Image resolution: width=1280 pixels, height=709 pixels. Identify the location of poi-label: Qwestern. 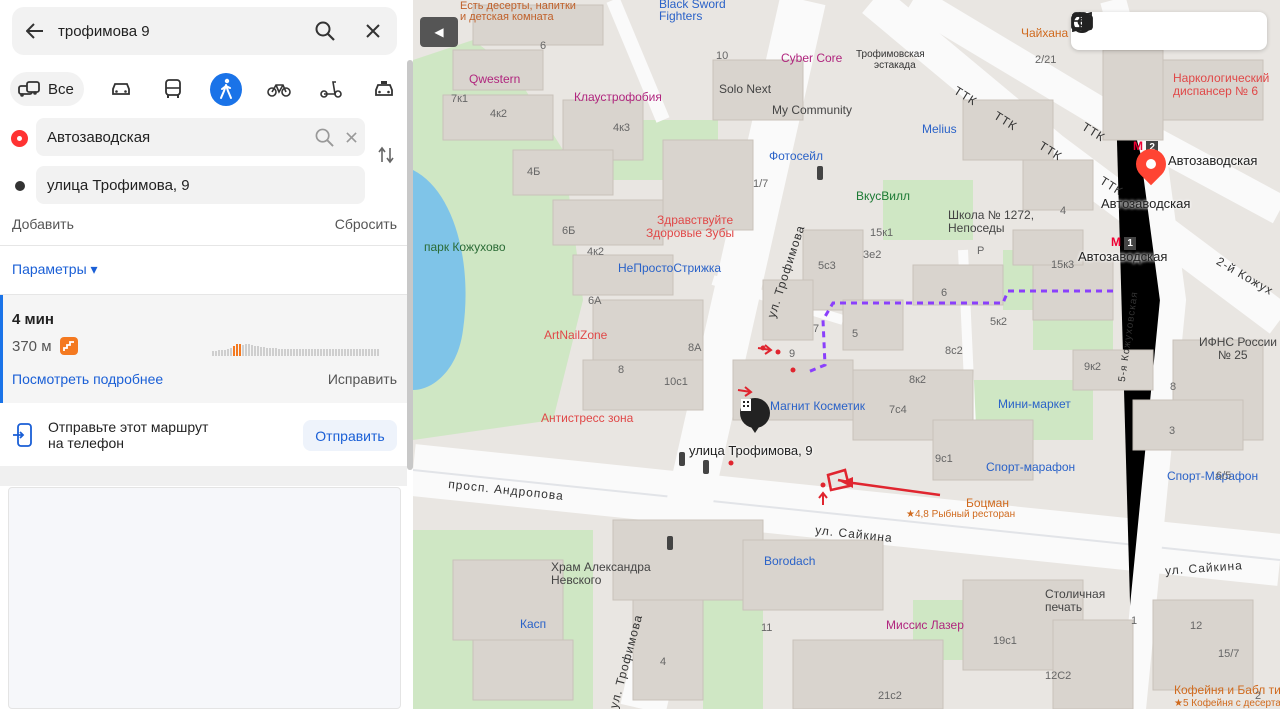
(494, 79).